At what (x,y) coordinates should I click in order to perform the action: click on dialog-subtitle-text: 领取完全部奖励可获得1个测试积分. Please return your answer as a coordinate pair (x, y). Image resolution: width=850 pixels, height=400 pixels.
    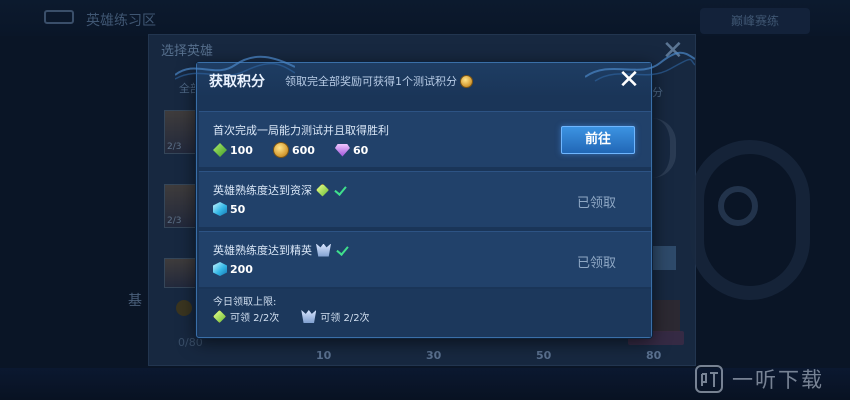
    Looking at the image, I should click on (371, 81).